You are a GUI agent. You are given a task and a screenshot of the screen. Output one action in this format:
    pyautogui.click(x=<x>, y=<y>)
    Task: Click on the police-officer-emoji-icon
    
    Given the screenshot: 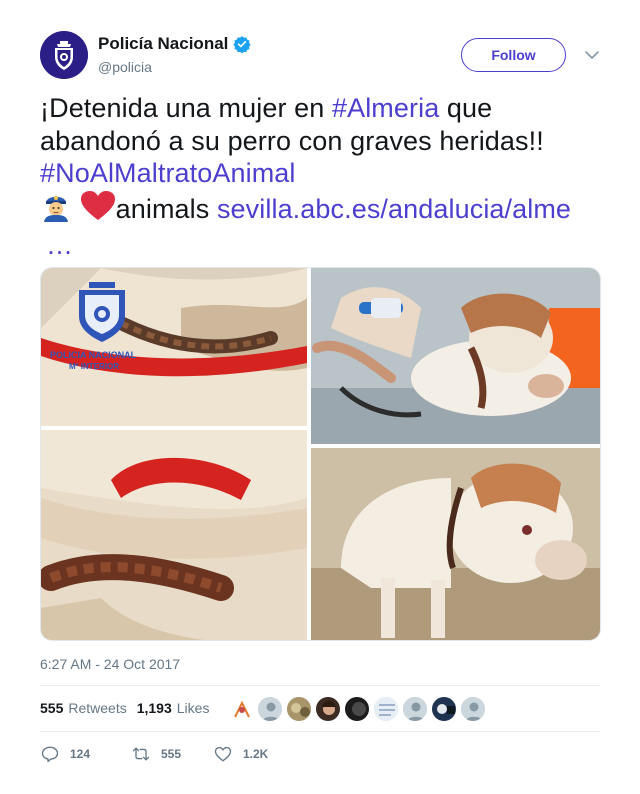 What is the action you would take?
    pyautogui.click(x=56, y=211)
    